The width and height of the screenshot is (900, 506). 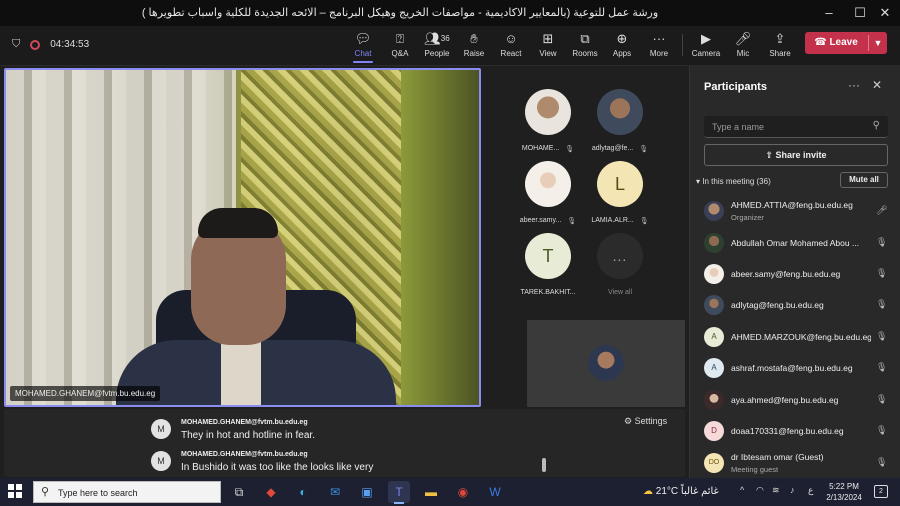 I want to click on self-video-preview, so click(x=606, y=363).